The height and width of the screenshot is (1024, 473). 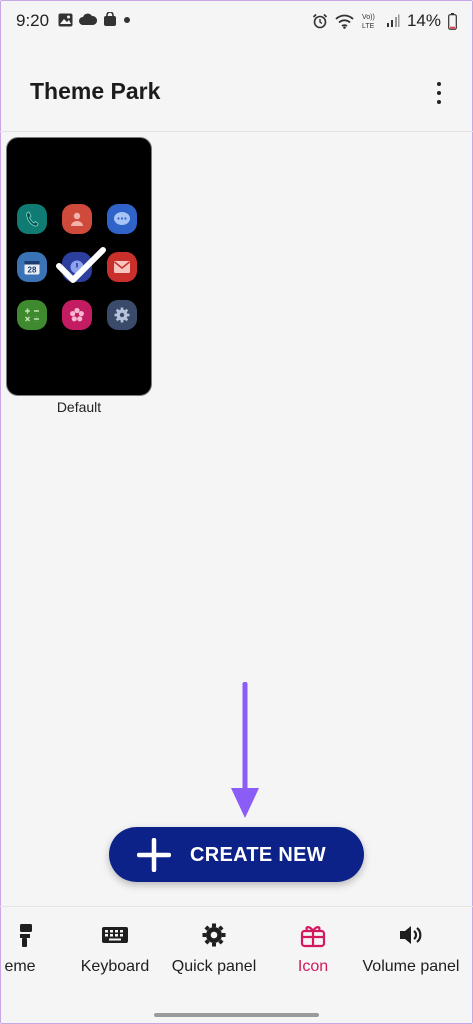 What do you see at coordinates (214, 955) in the screenshot?
I see `nav-item-quick-panel: Quick panel` at bounding box center [214, 955].